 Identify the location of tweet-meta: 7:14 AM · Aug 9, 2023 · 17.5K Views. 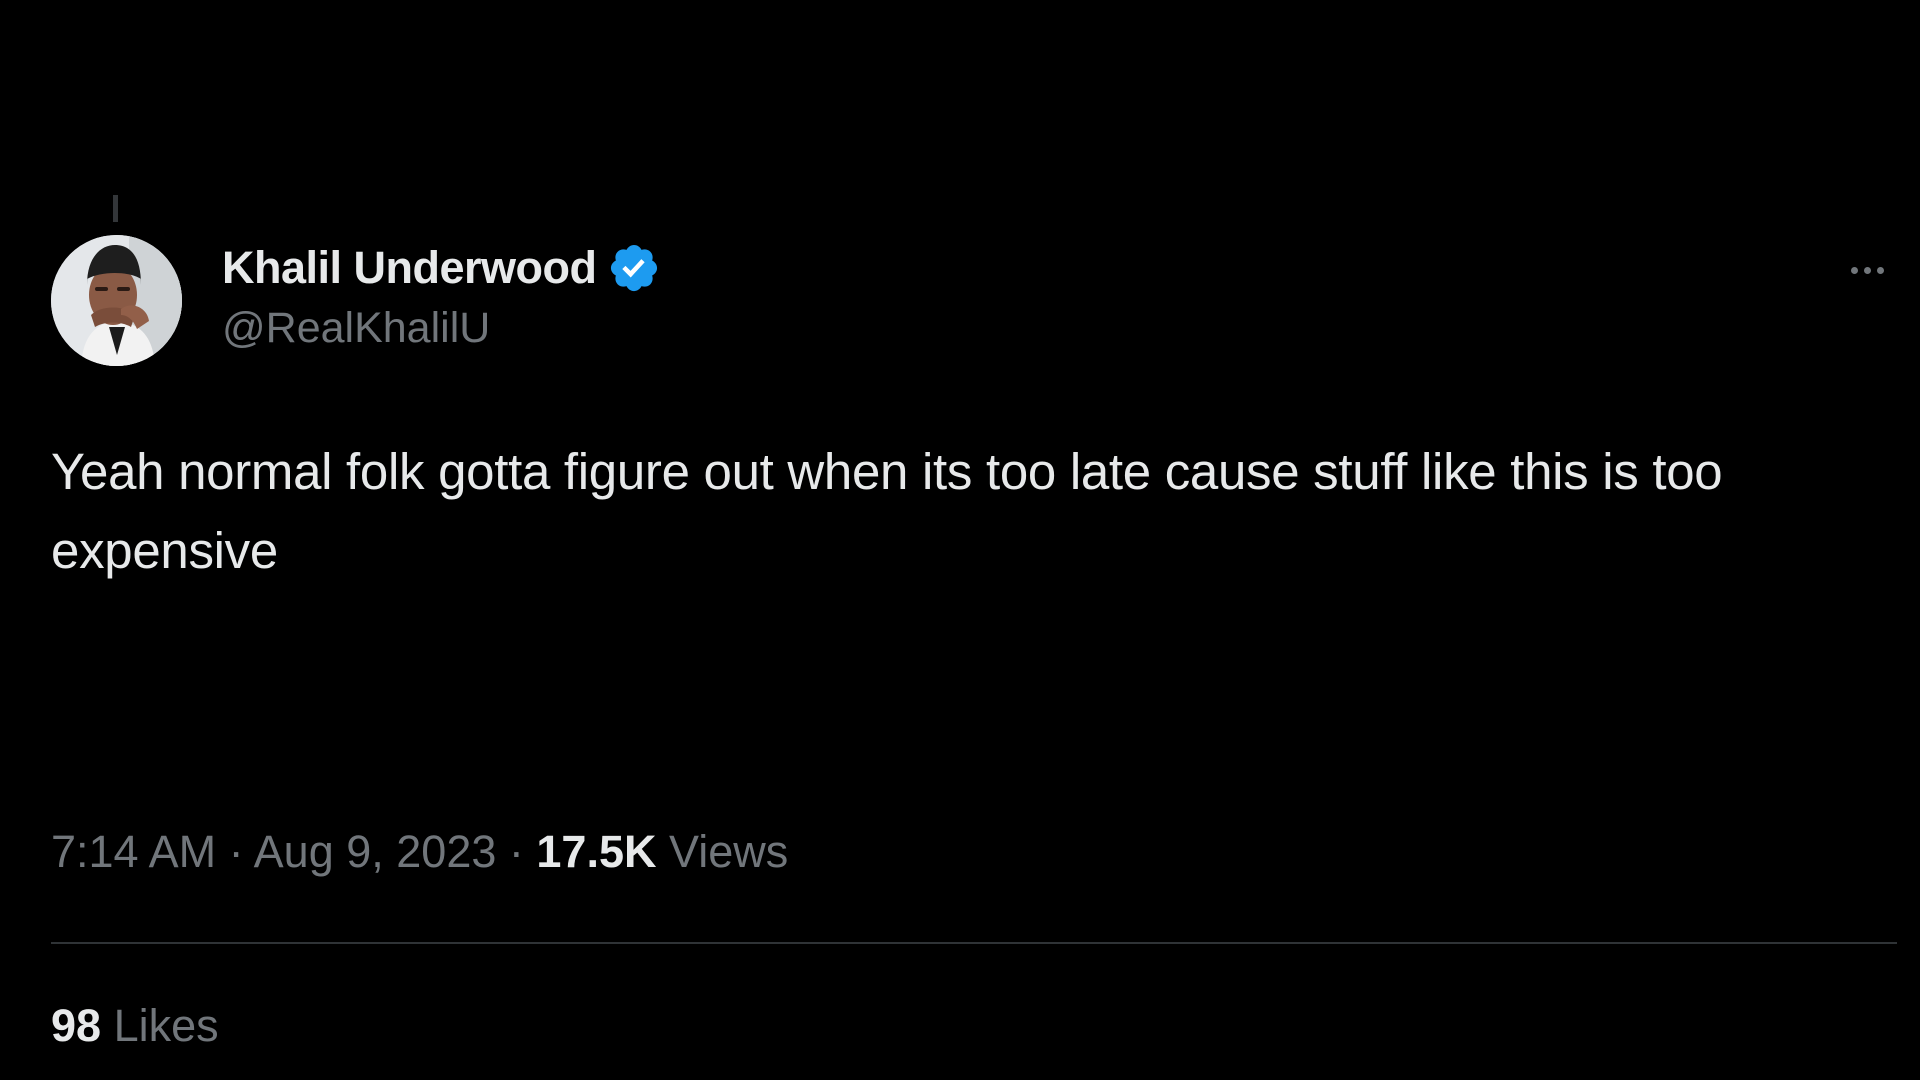
(419, 852).